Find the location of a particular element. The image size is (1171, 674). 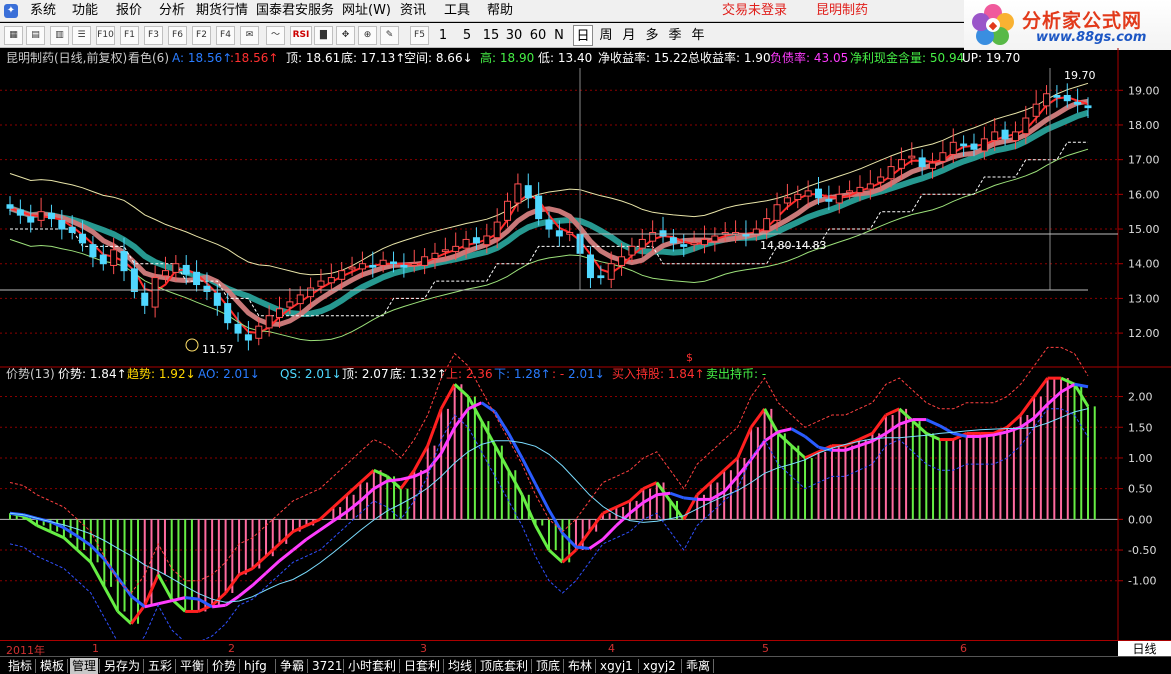

space-value: 空间: 8.66↓ is located at coordinates (438, 58).